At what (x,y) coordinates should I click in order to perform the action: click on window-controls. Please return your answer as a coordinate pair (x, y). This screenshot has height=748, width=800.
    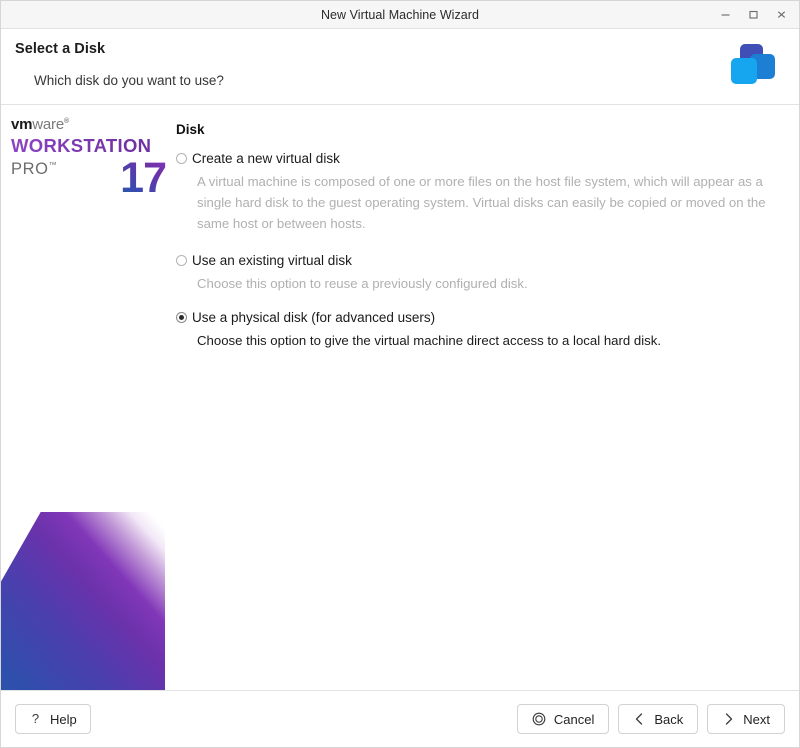
    Looking at the image, I should click on (753, 14).